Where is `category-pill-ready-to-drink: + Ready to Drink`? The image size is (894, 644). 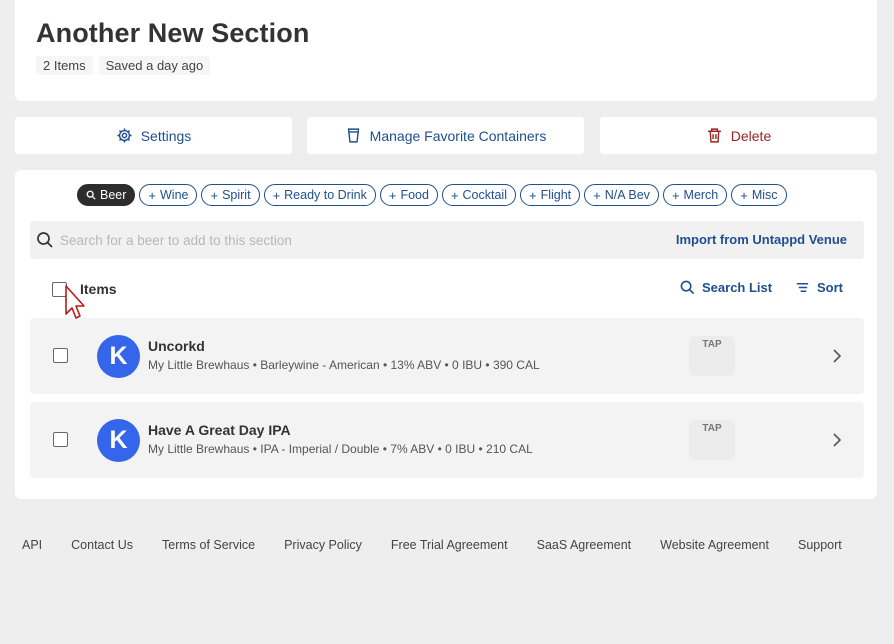 category-pill-ready-to-drink: + Ready to Drink is located at coordinates (319, 195).